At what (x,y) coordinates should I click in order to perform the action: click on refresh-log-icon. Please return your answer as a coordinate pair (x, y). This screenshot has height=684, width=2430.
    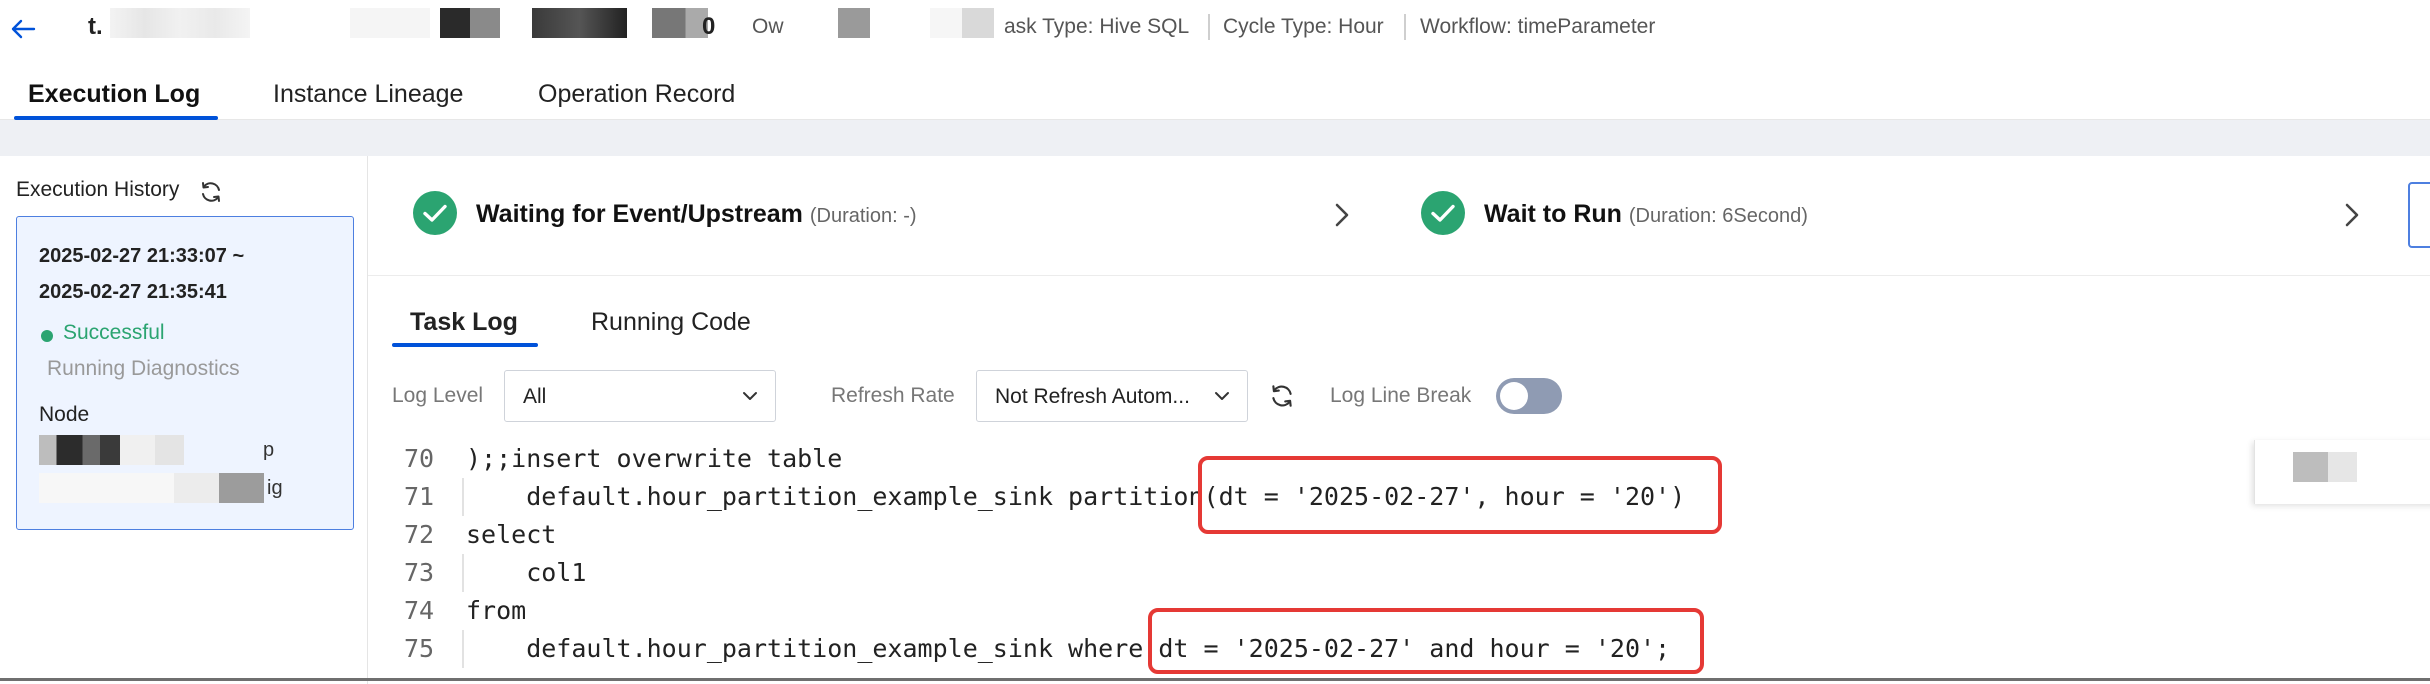
    Looking at the image, I should click on (1282, 396).